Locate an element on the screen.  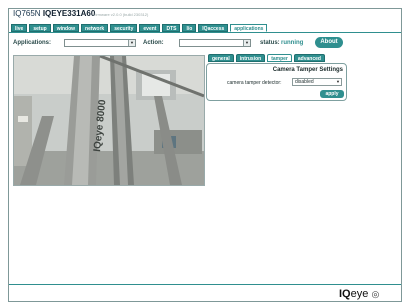
apply-button: apply is located at coordinates (332, 94).